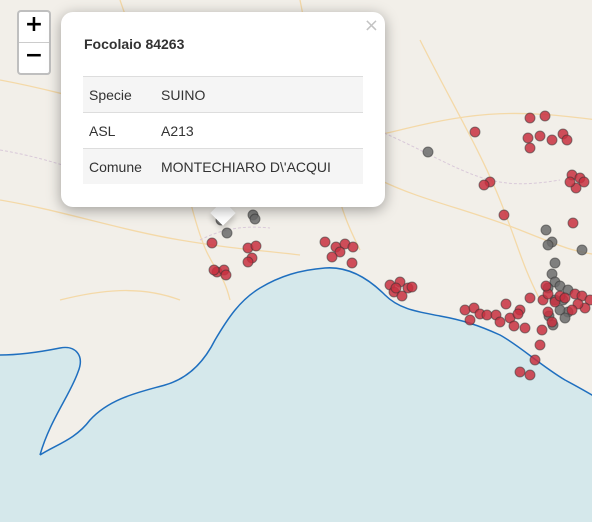 Image resolution: width=597 pixels, height=522 pixels. I want to click on frame-edge, so click(594, 261).